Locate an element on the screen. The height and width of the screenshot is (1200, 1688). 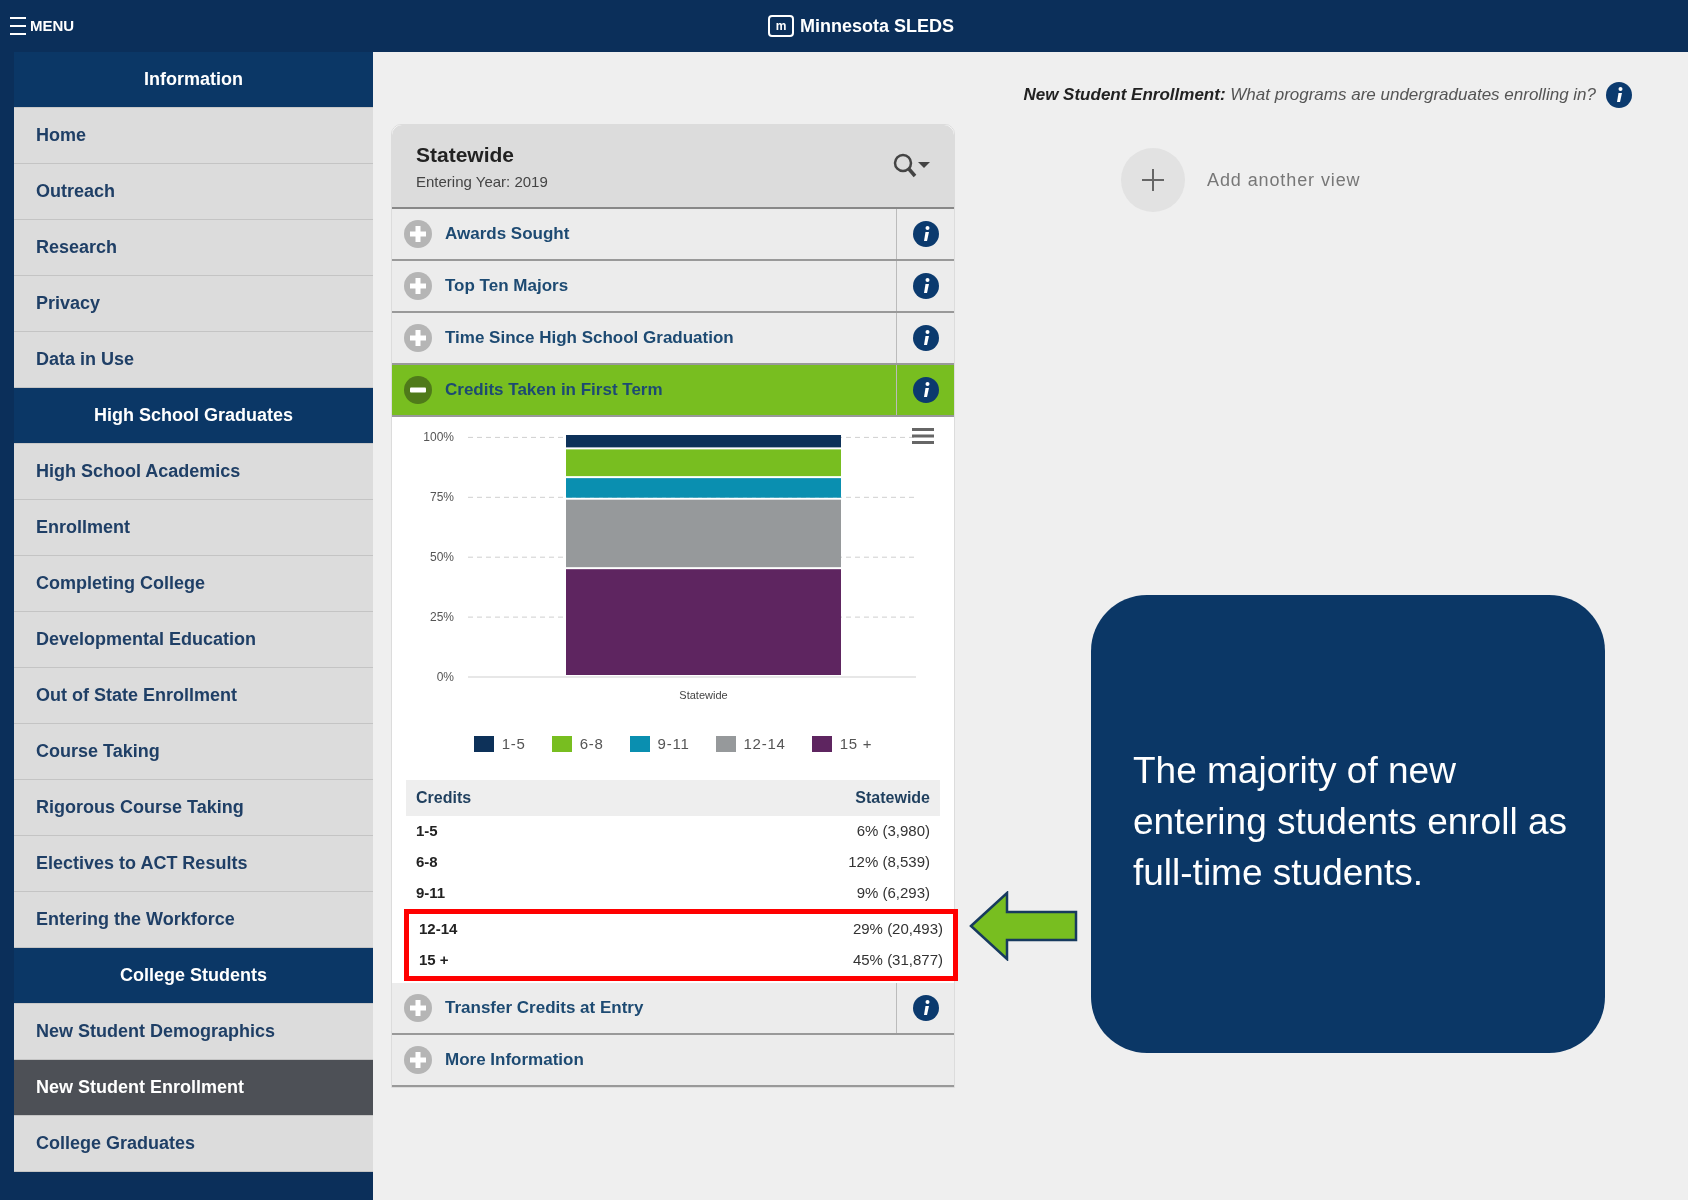
table-cell-text: 15 + is located at coordinates (434, 959).